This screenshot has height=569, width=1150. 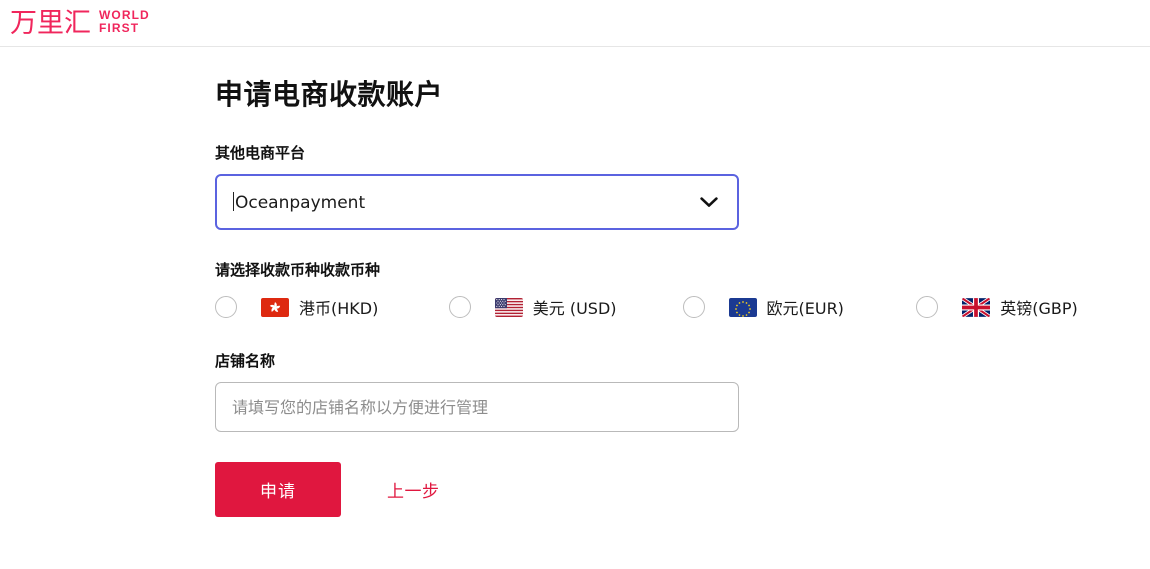 I want to click on form-actions: 申请 上一步, so click(x=682, y=489).